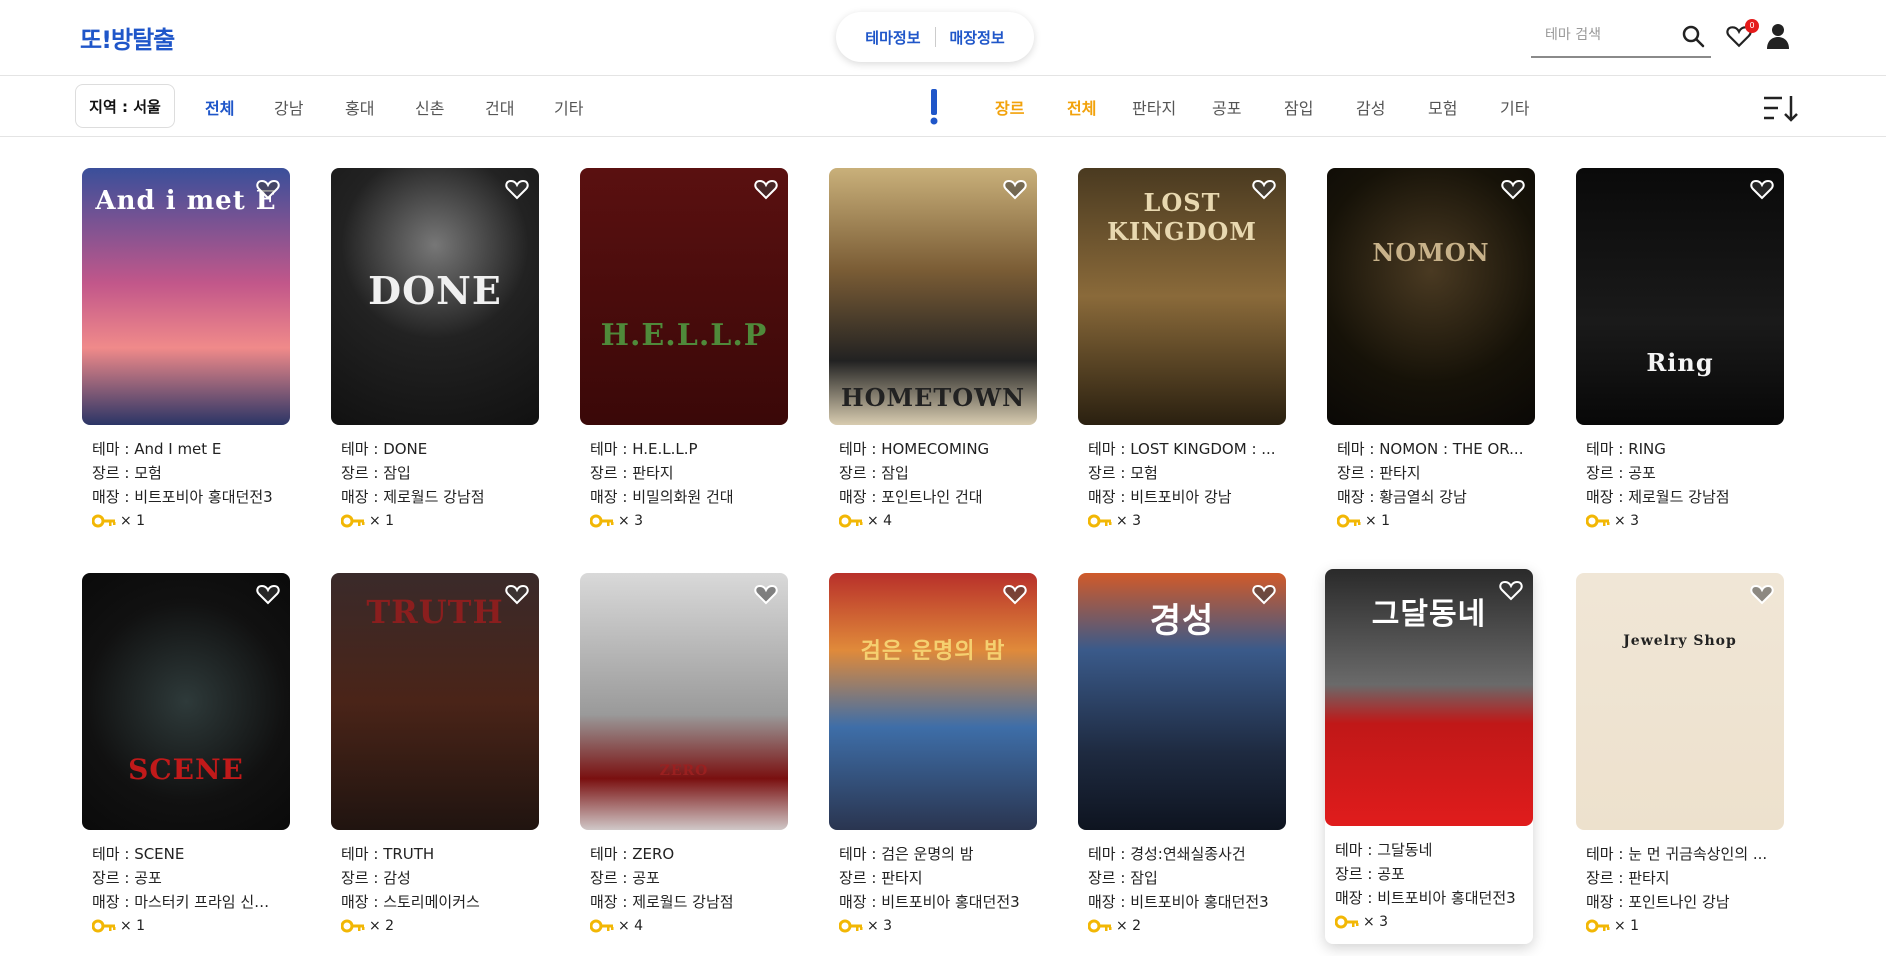 The width and height of the screenshot is (1886, 956). What do you see at coordinates (1182, 296) in the screenshot?
I see `theme-poster: LOST KINGDOM` at bounding box center [1182, 296].